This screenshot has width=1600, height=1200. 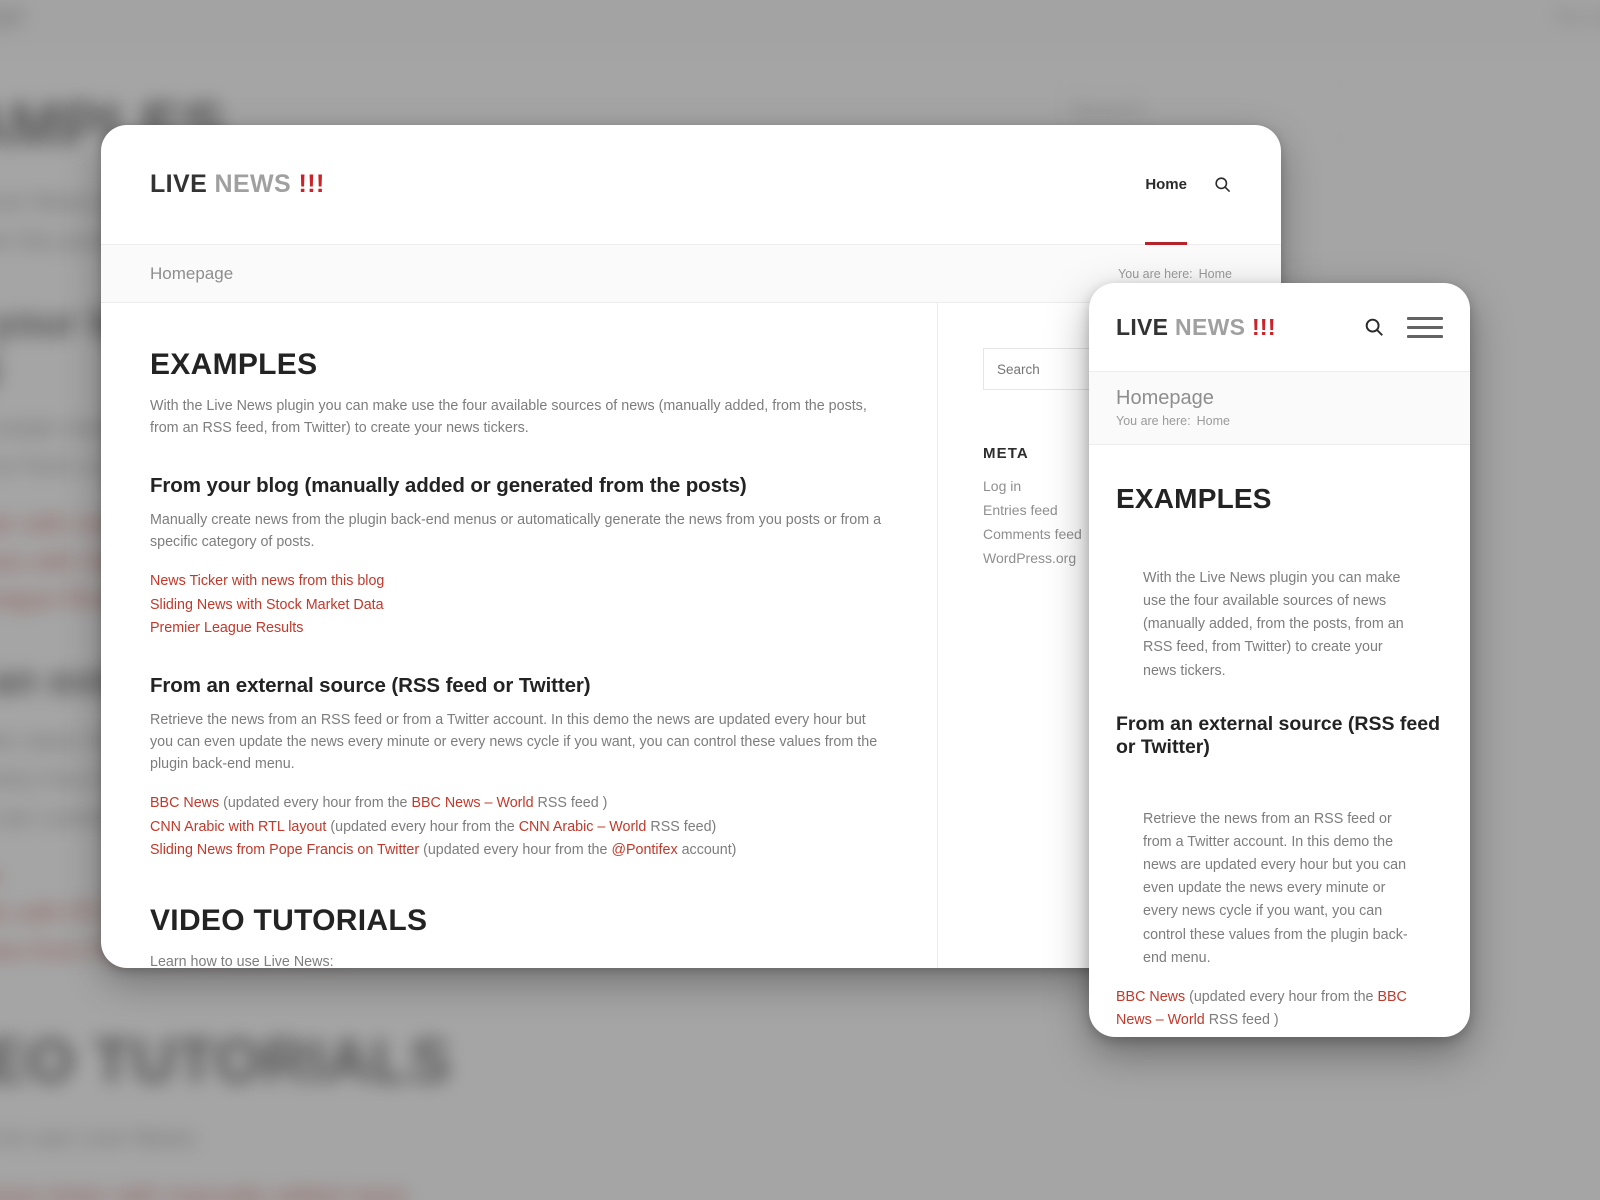 What do you see at coordinates (1155, 273) in the screenshot?
I see `breadcrumb-prefix: You are here:` at bounding box center [1155, 273].